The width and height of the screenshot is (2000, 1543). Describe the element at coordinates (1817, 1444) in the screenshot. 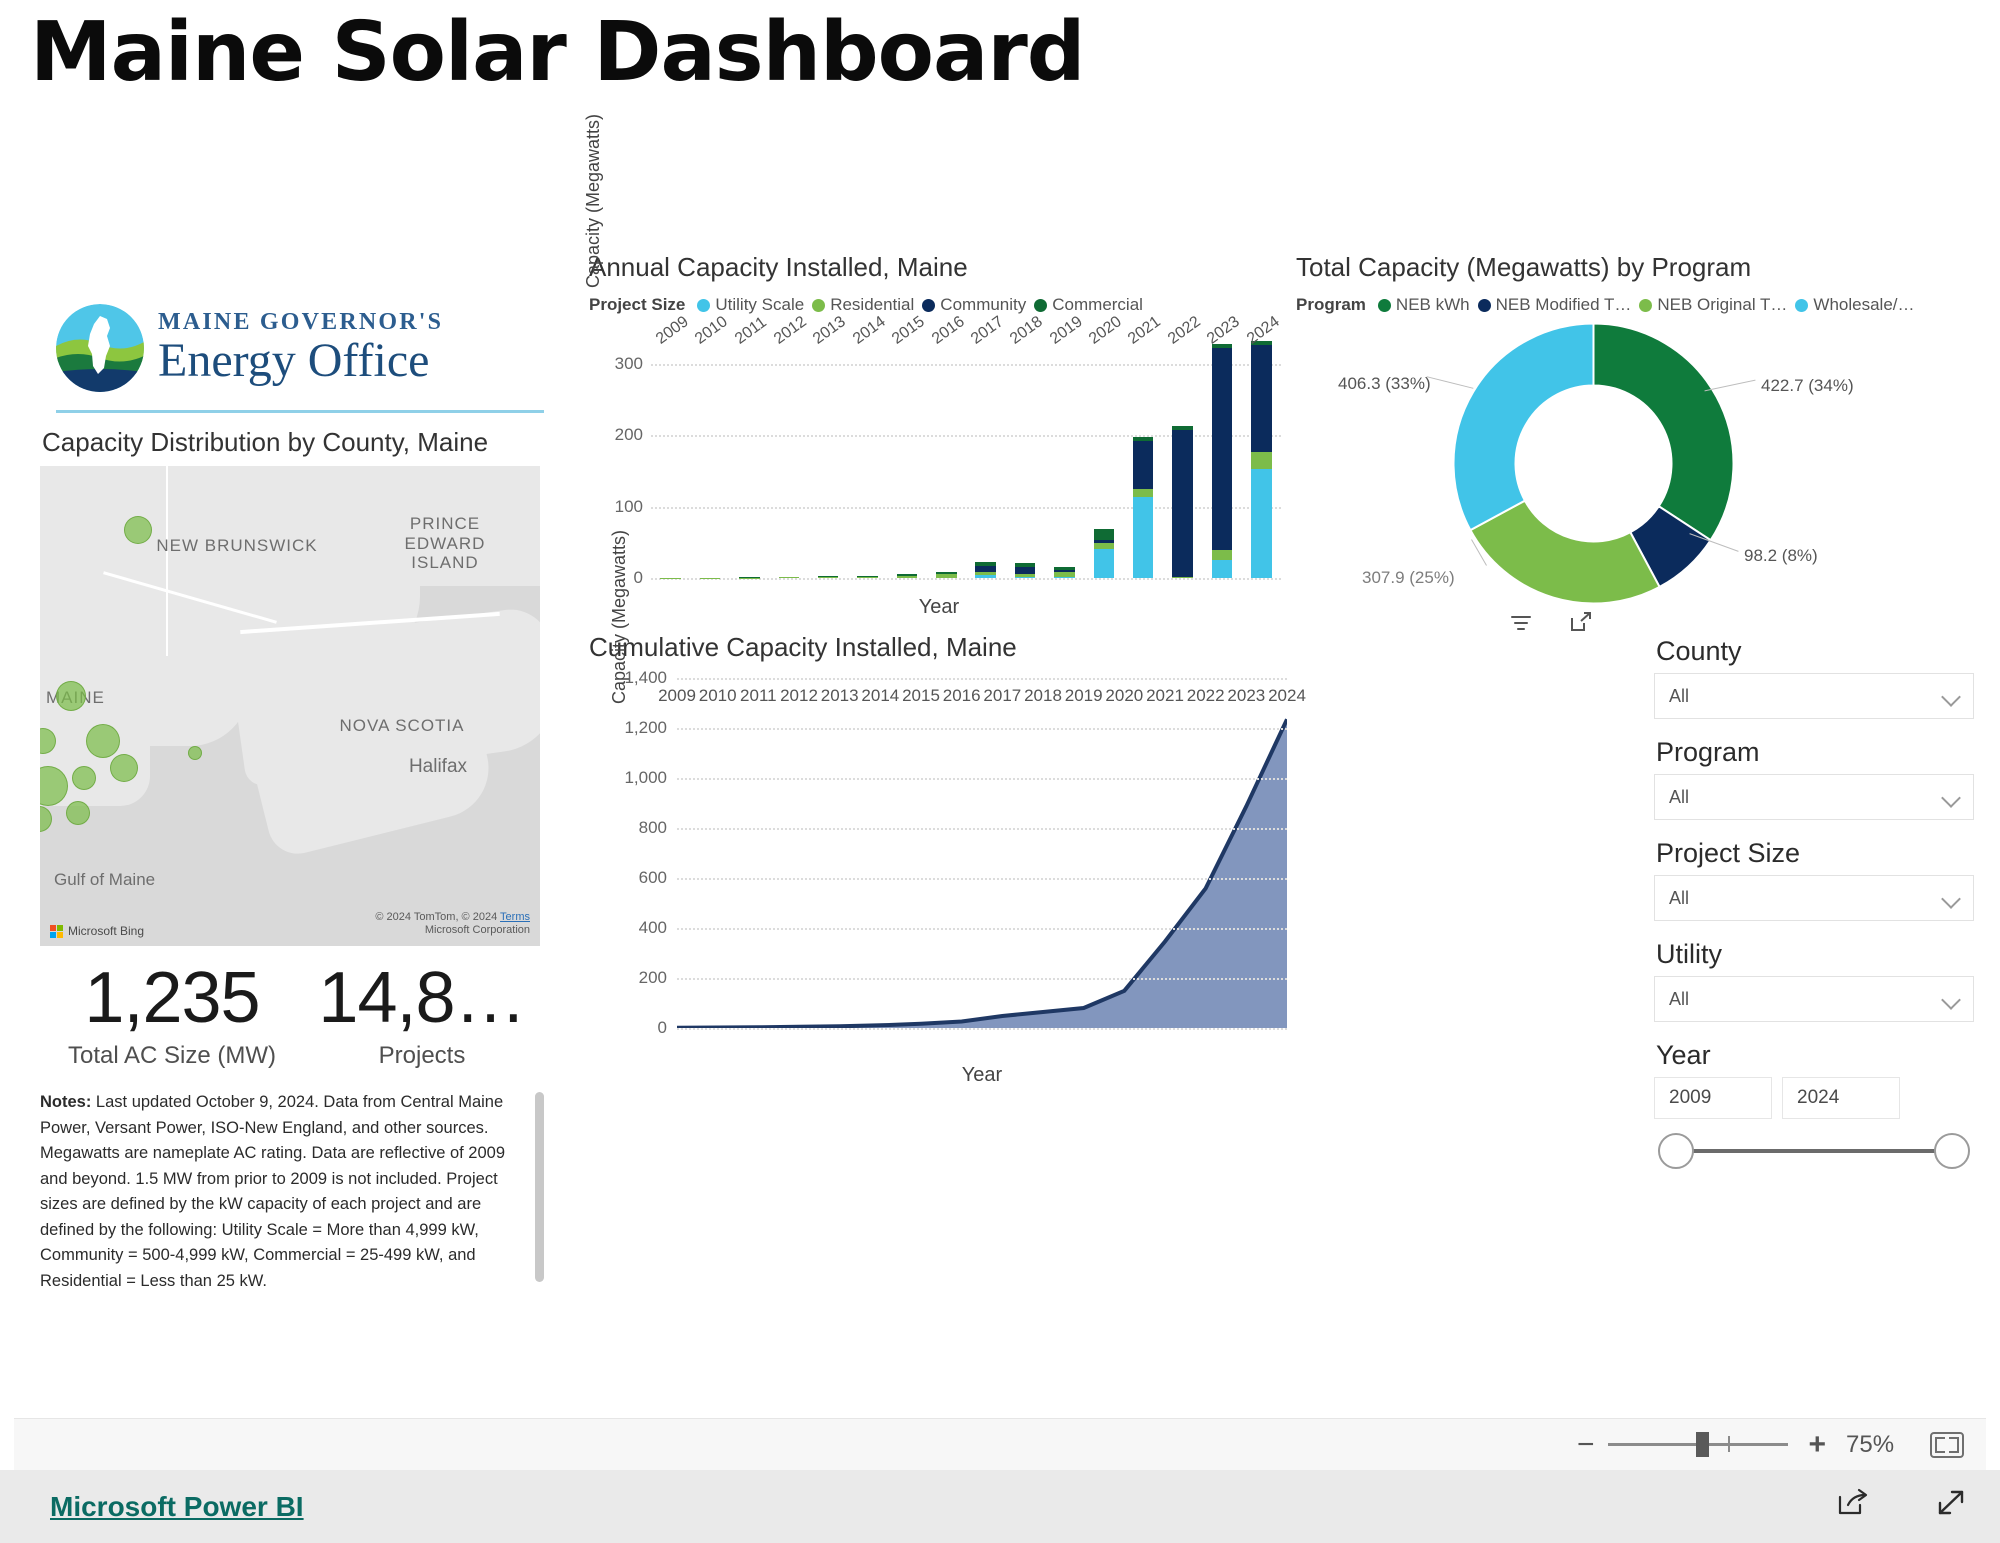

I see `zoom-in-button: +` at that location.